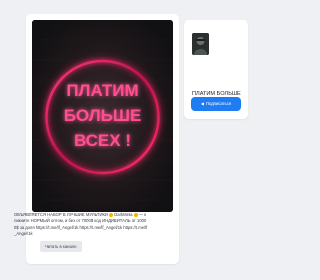 Image resolution: width=320 pixels, height=280 pixels. What do you see at coordinates (102, 140) in the screenshot?
I see `neon-line-3: ВСЕХ !` at bounding box center [102, 140].